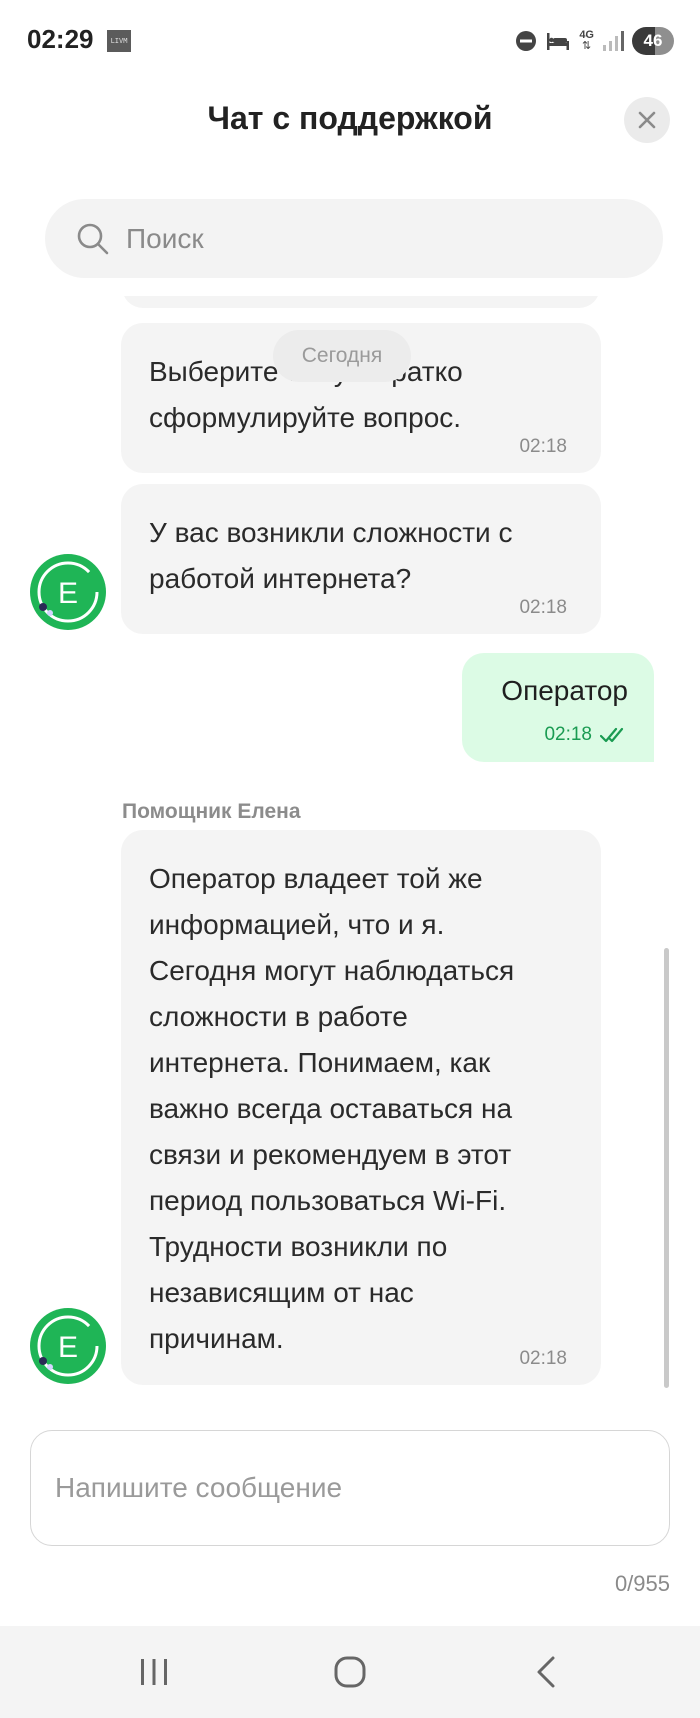  I want to click on back-icon, so click(546, 1672).